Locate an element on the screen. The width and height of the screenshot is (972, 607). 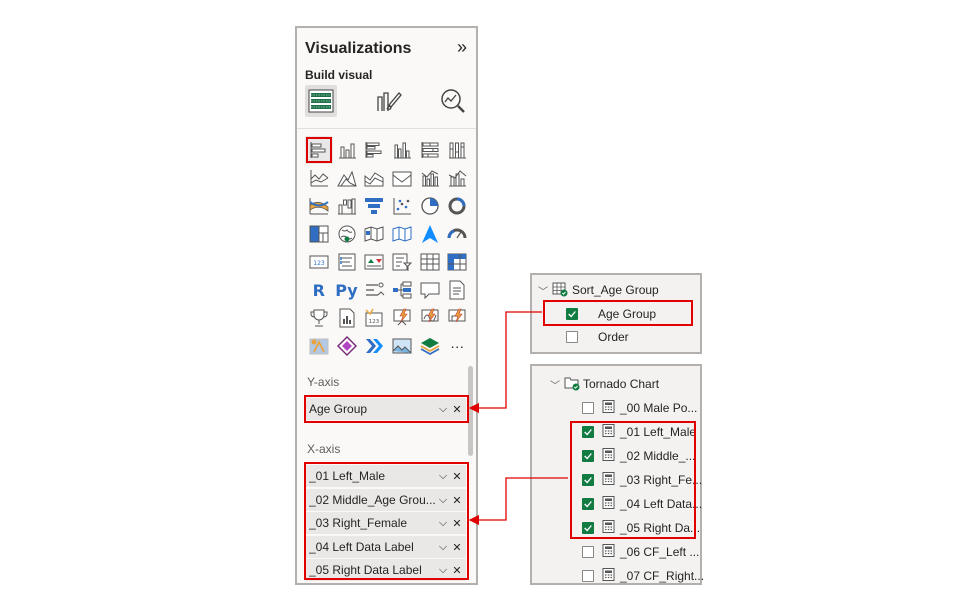
multi-row-card-visual is located at coordinates (347, 262).